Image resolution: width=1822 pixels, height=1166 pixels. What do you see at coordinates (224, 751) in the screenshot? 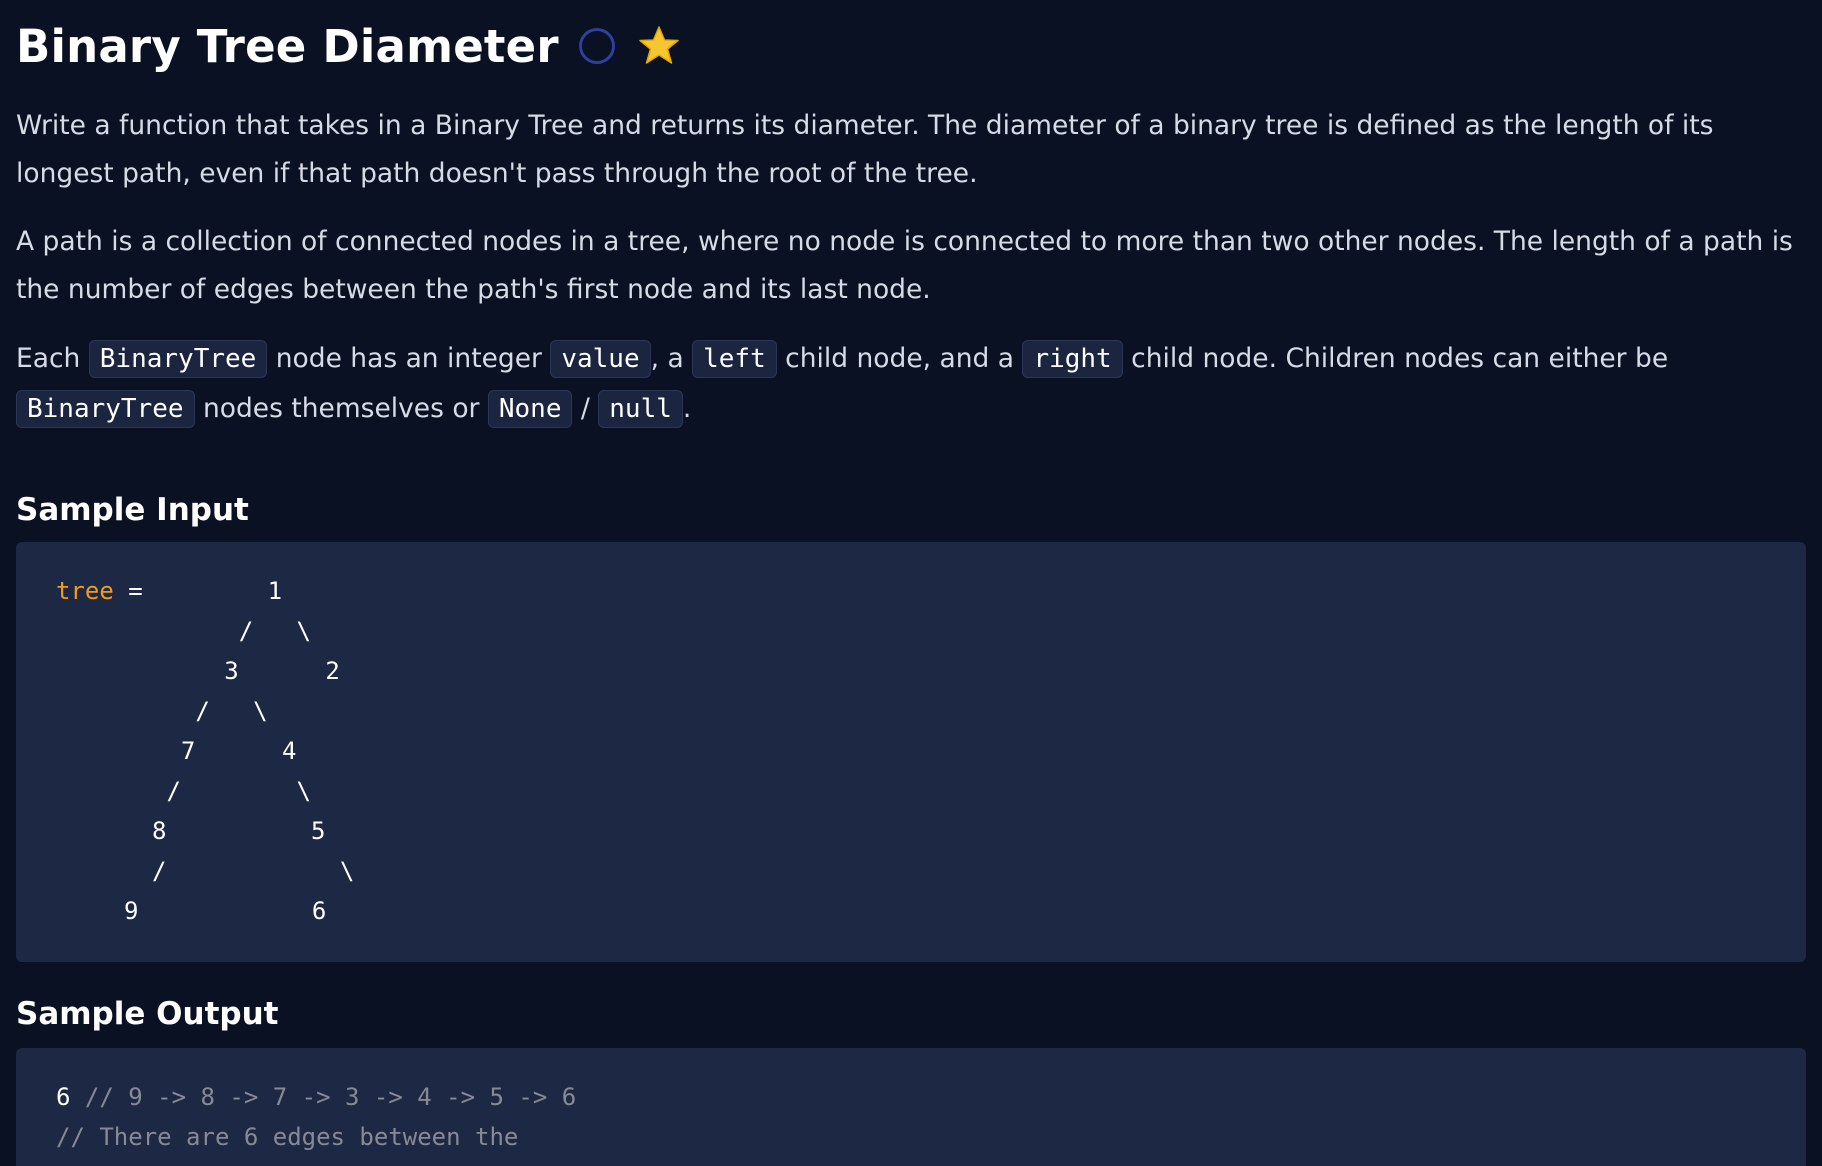
I see `tree-line: 7 4` at bounding box center [224, 751].